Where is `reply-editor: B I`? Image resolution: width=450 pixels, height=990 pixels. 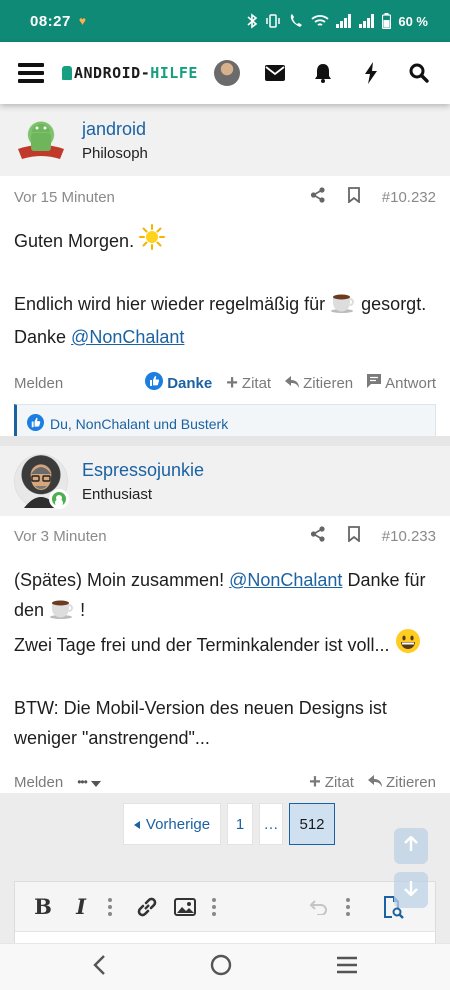
reply-editor: B I is located at coordinates (225, 912).